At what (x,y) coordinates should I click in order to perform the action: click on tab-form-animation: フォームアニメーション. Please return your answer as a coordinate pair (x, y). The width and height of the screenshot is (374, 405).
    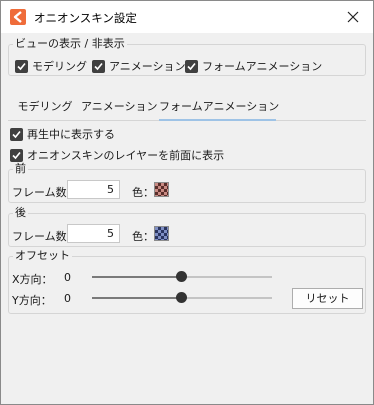
    Looking at the image, I should click on (219, 109).